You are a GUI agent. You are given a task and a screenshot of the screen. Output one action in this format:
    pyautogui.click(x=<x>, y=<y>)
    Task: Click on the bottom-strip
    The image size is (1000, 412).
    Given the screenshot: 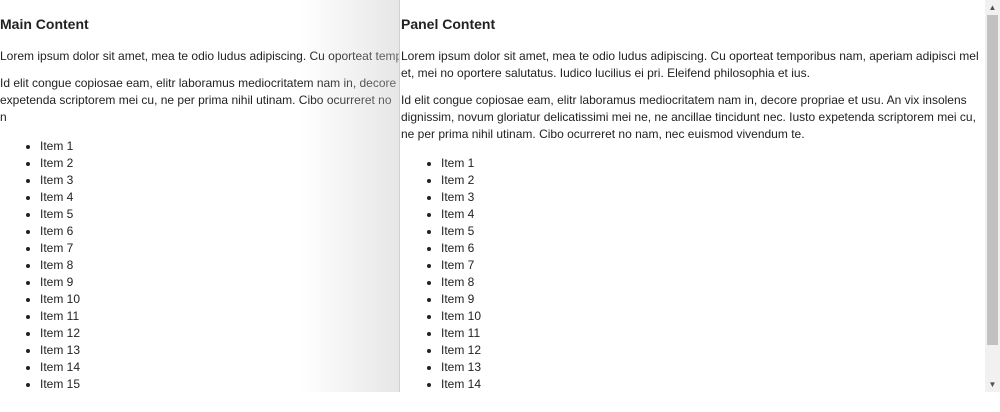 What is the action you would take?
    pyautogui.click(x=500, y=402)
    